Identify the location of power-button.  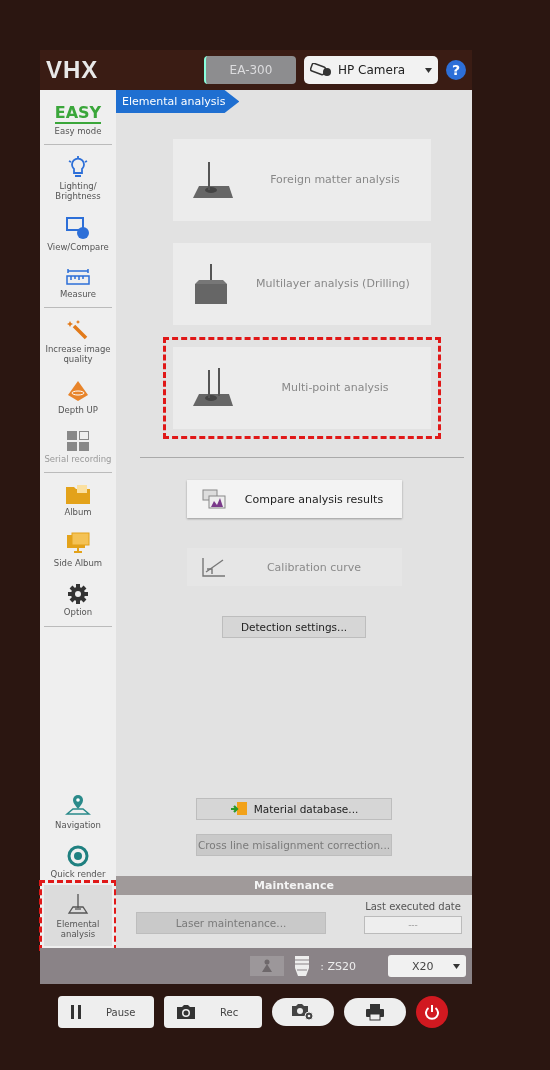
(432, 1012).